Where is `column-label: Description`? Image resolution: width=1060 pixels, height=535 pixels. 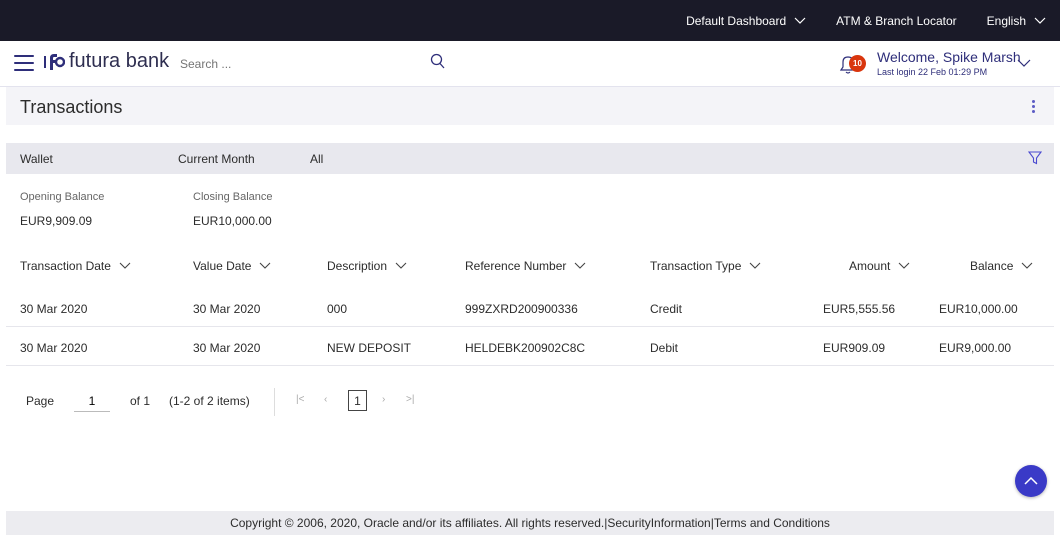
column-label: Description is located at coordinates (357, 266).